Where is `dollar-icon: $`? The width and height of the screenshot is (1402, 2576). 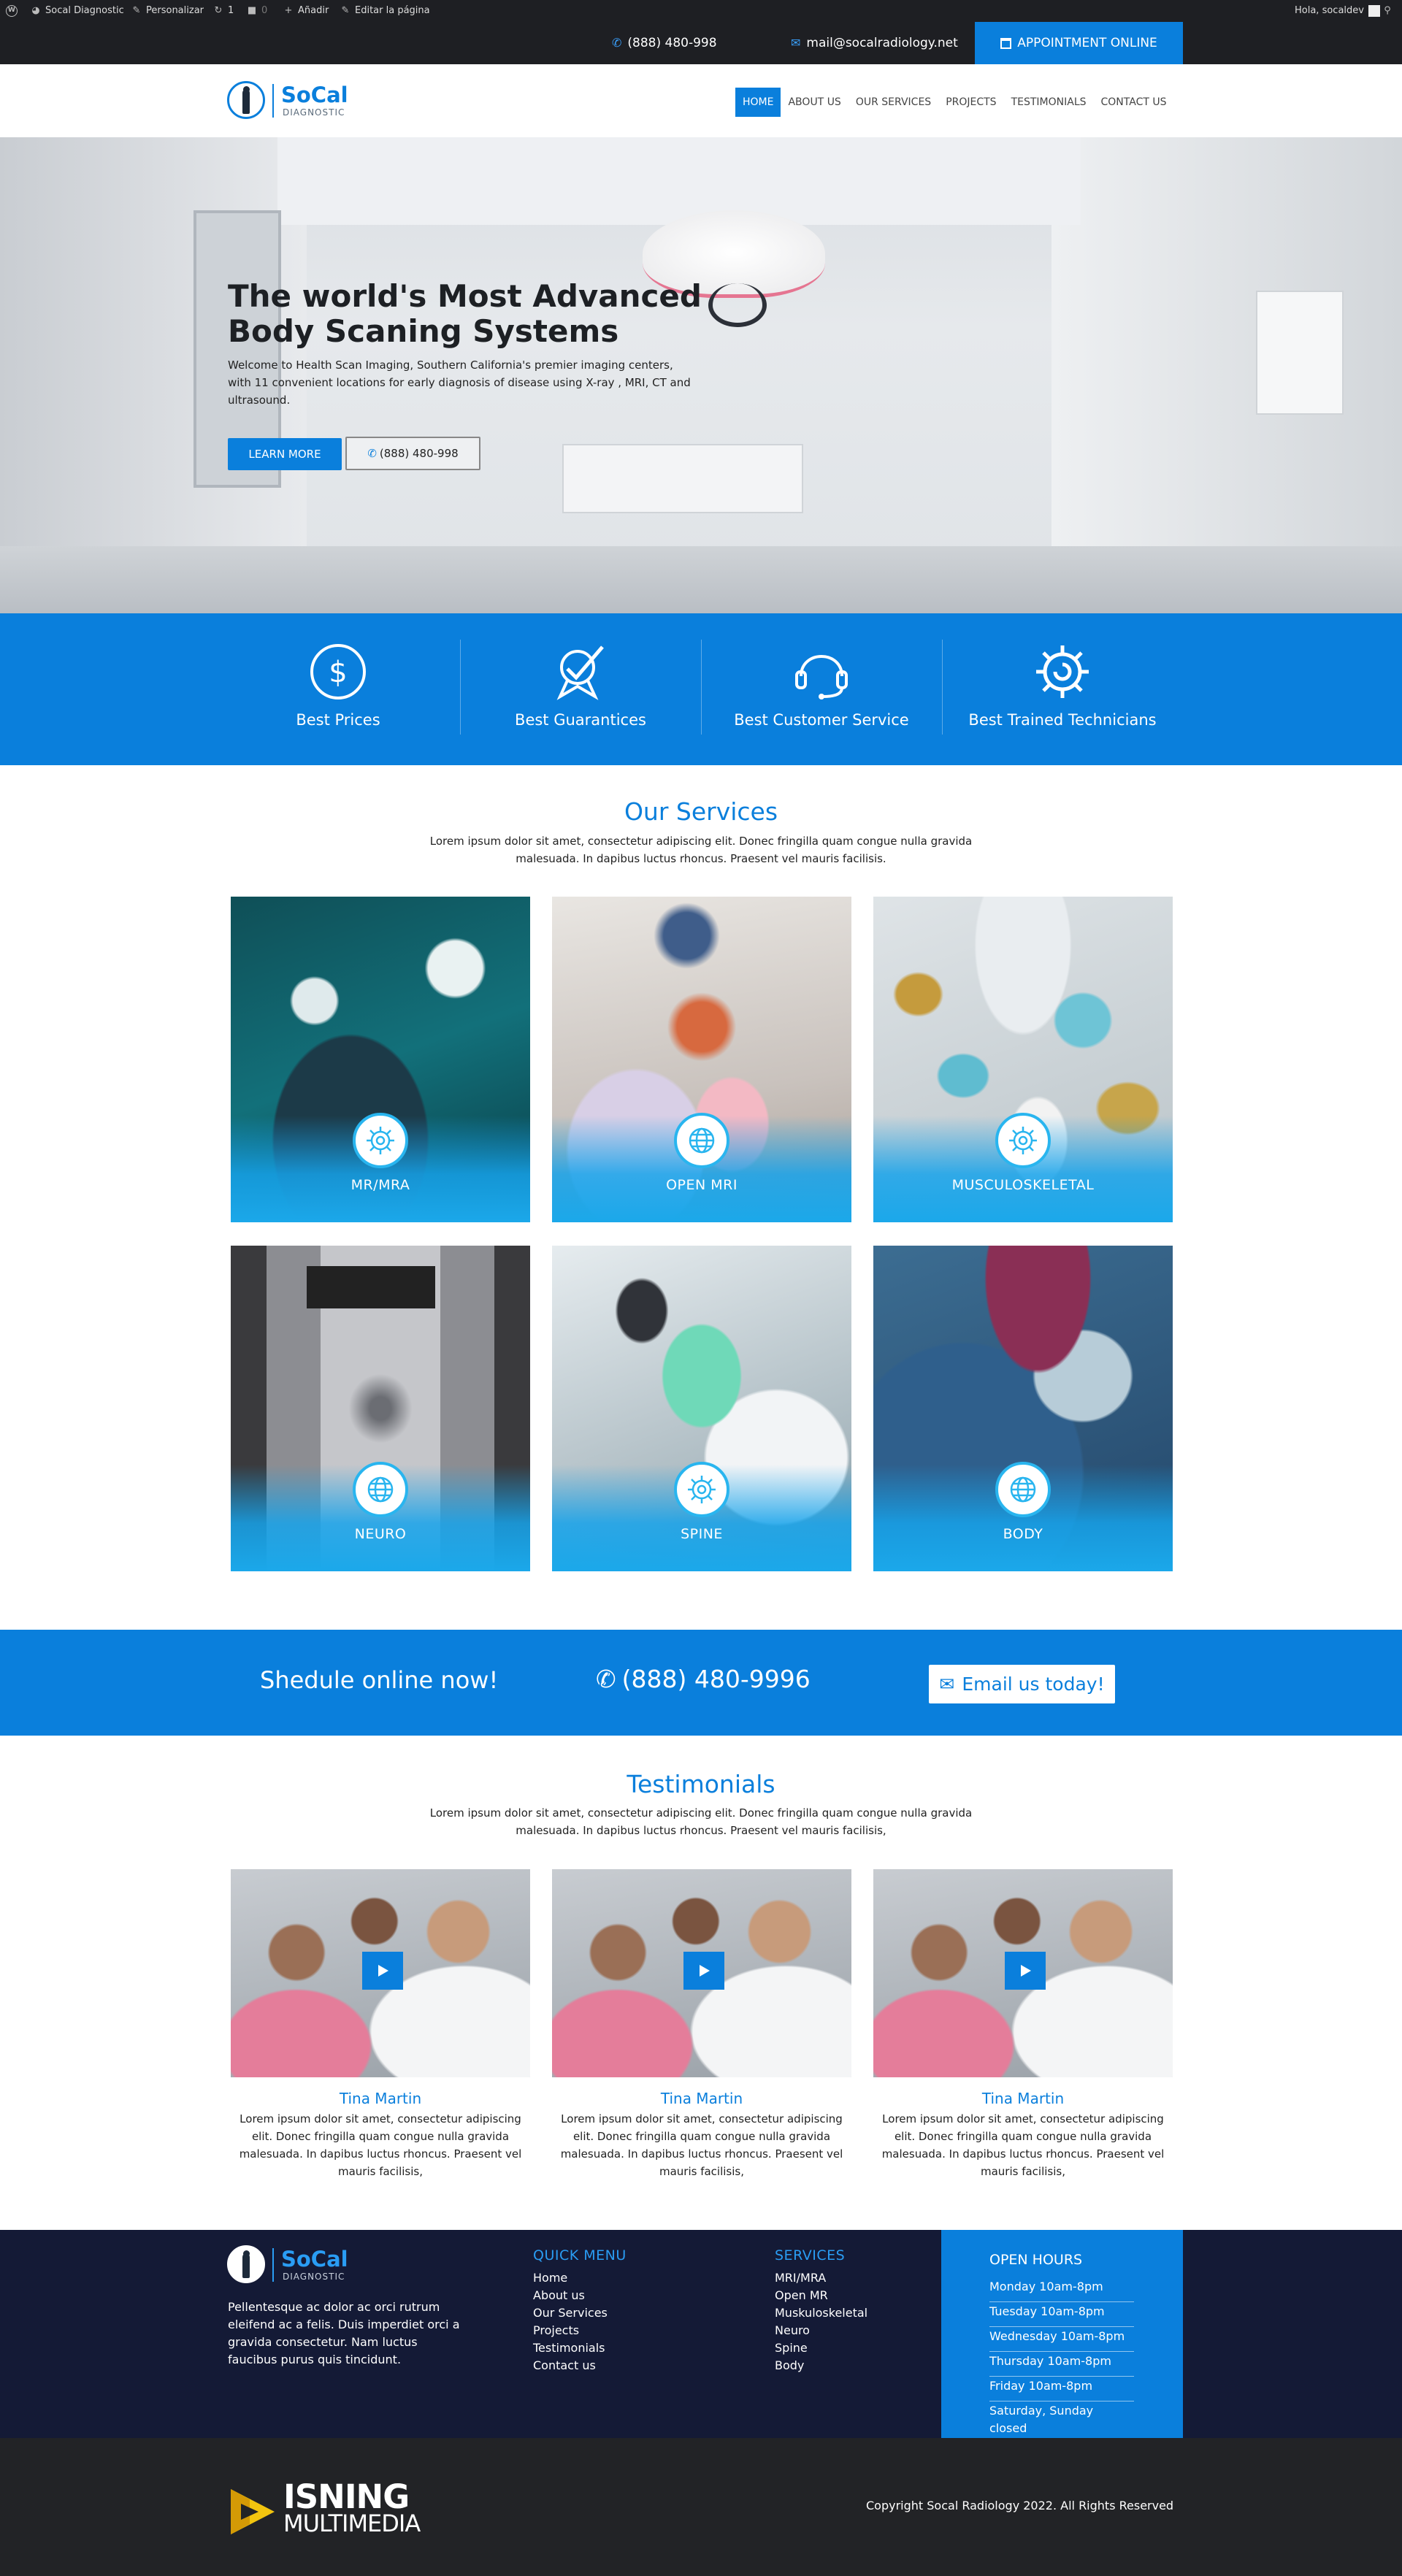
dollar-icon: $ is located at coordinates (338, 671).